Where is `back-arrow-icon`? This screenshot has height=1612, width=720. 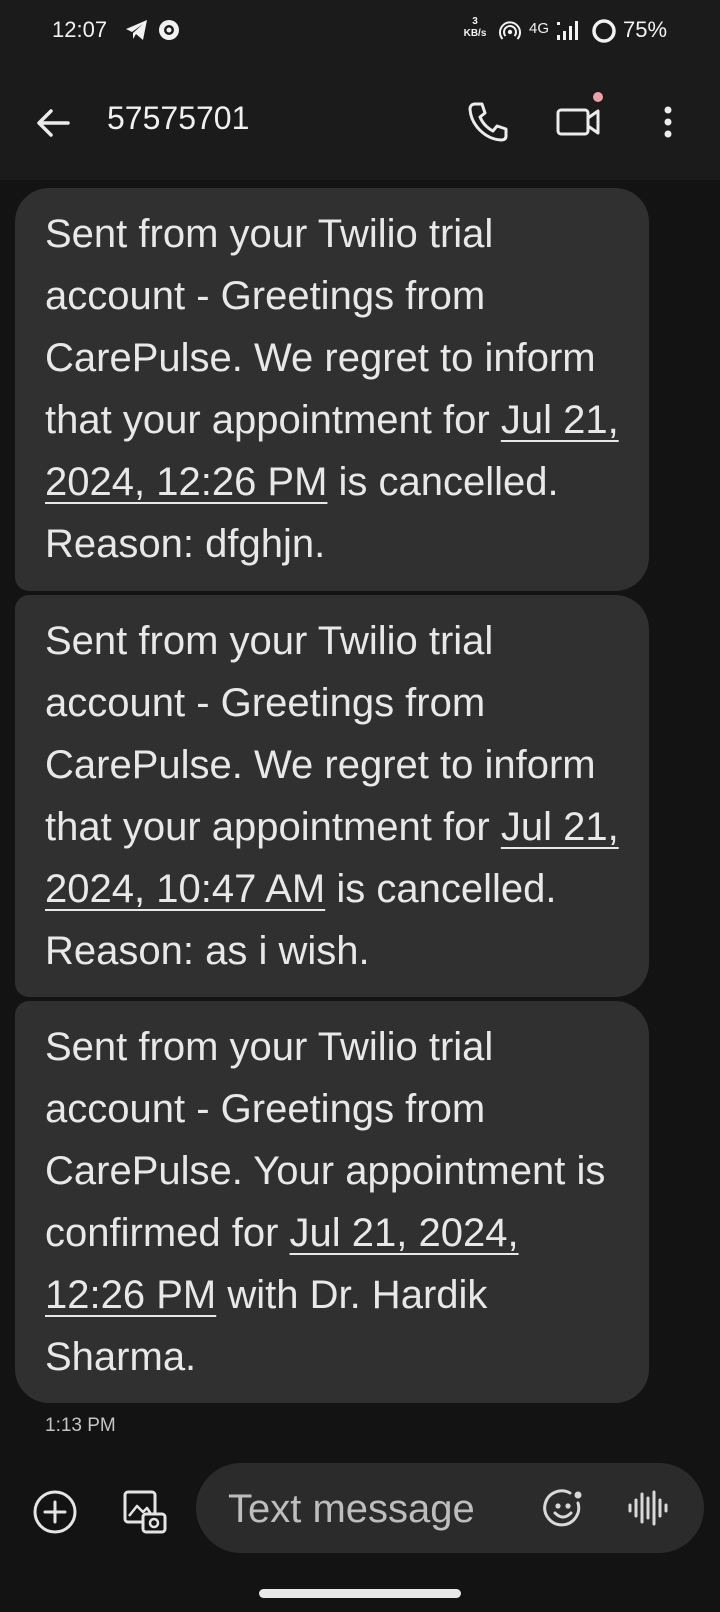 back-arrow-icon is located at coordinates (53, 123).